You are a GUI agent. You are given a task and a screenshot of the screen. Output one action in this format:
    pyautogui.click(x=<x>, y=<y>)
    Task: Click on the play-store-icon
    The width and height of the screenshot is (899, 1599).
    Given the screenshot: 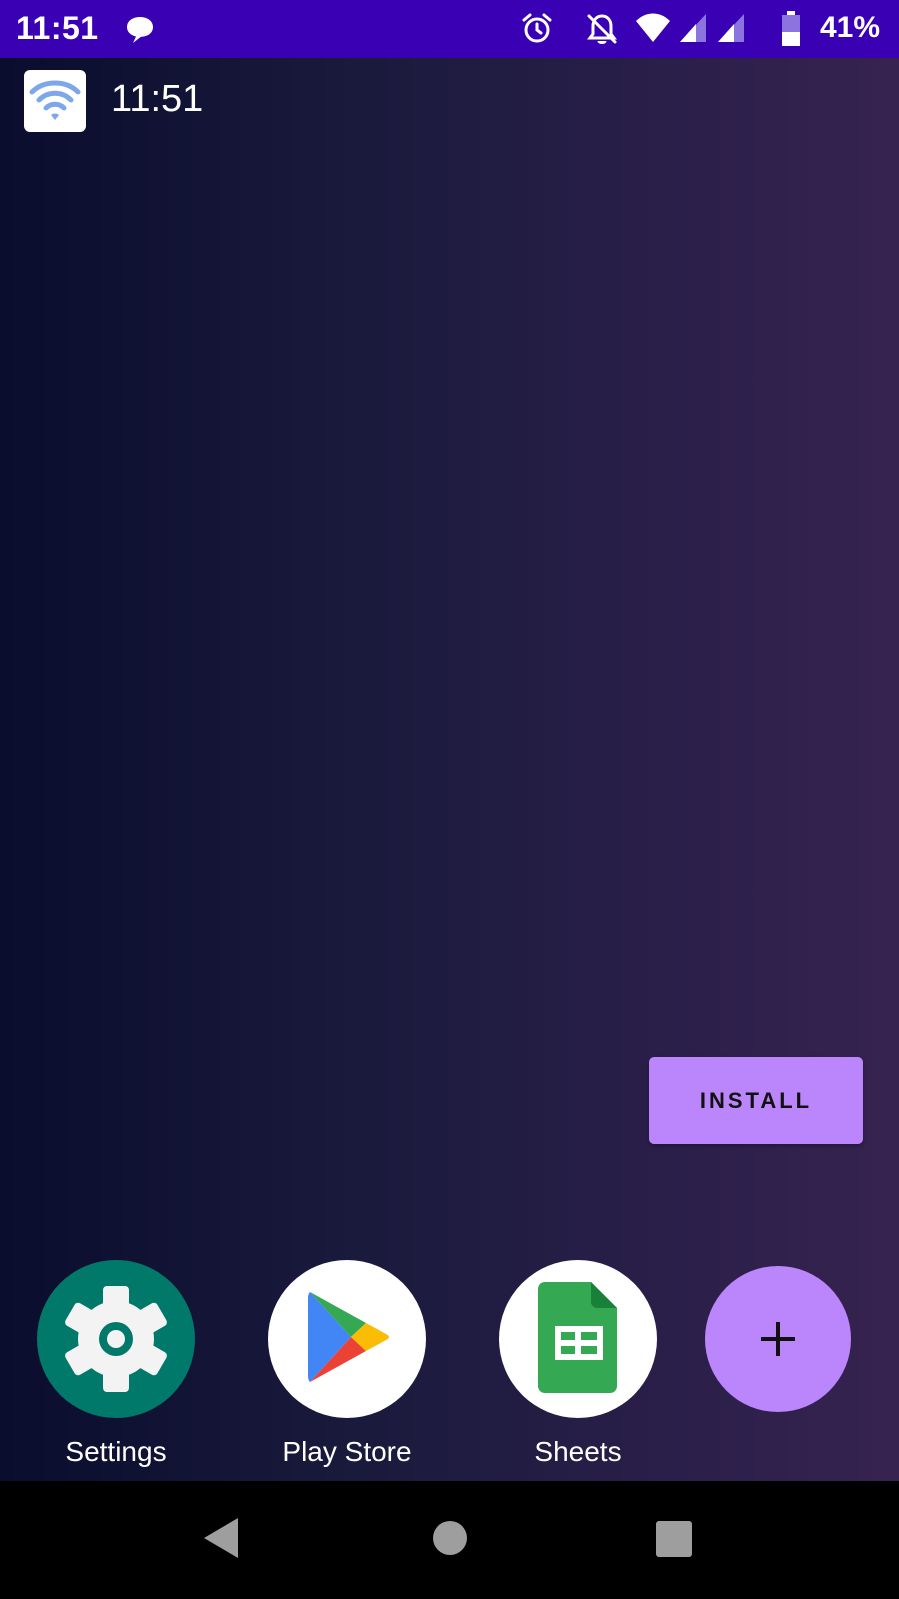 What is the action you would take?
    pyautogui.click(x=348, y=1337)
    